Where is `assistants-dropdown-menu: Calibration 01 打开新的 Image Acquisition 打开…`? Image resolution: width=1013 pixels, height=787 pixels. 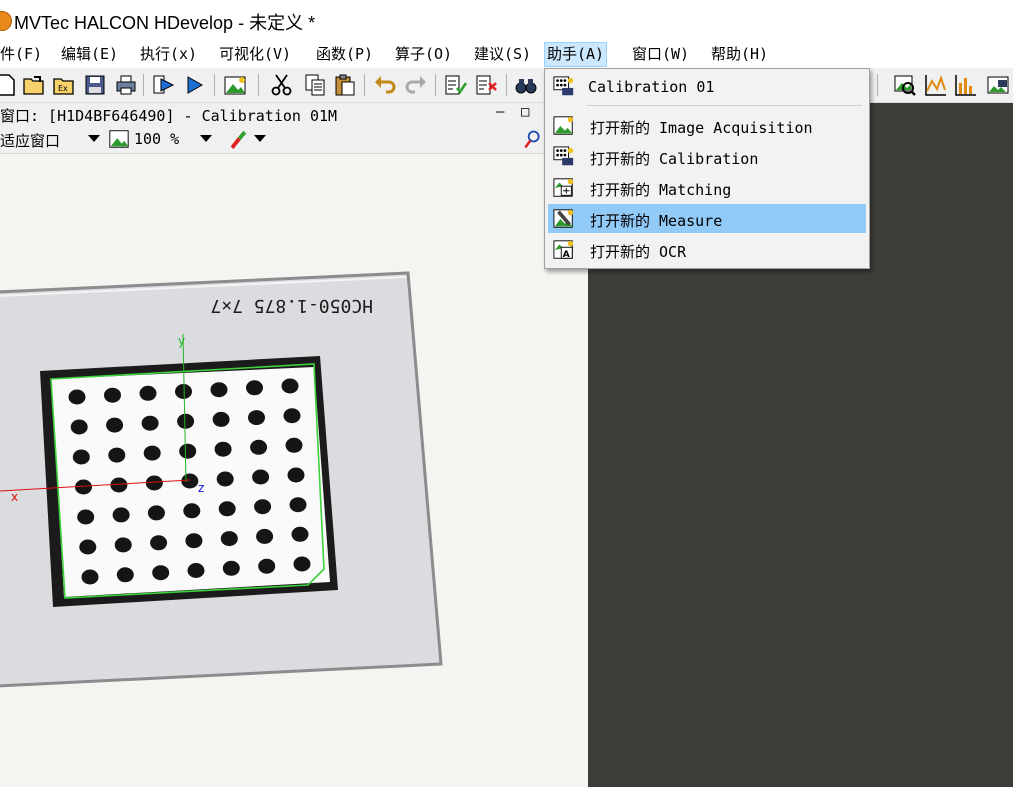 assistants-dropdown-menu: Calibration 01 打开新的 Image Acquisition 打开… is located at coordinates (707, 168).